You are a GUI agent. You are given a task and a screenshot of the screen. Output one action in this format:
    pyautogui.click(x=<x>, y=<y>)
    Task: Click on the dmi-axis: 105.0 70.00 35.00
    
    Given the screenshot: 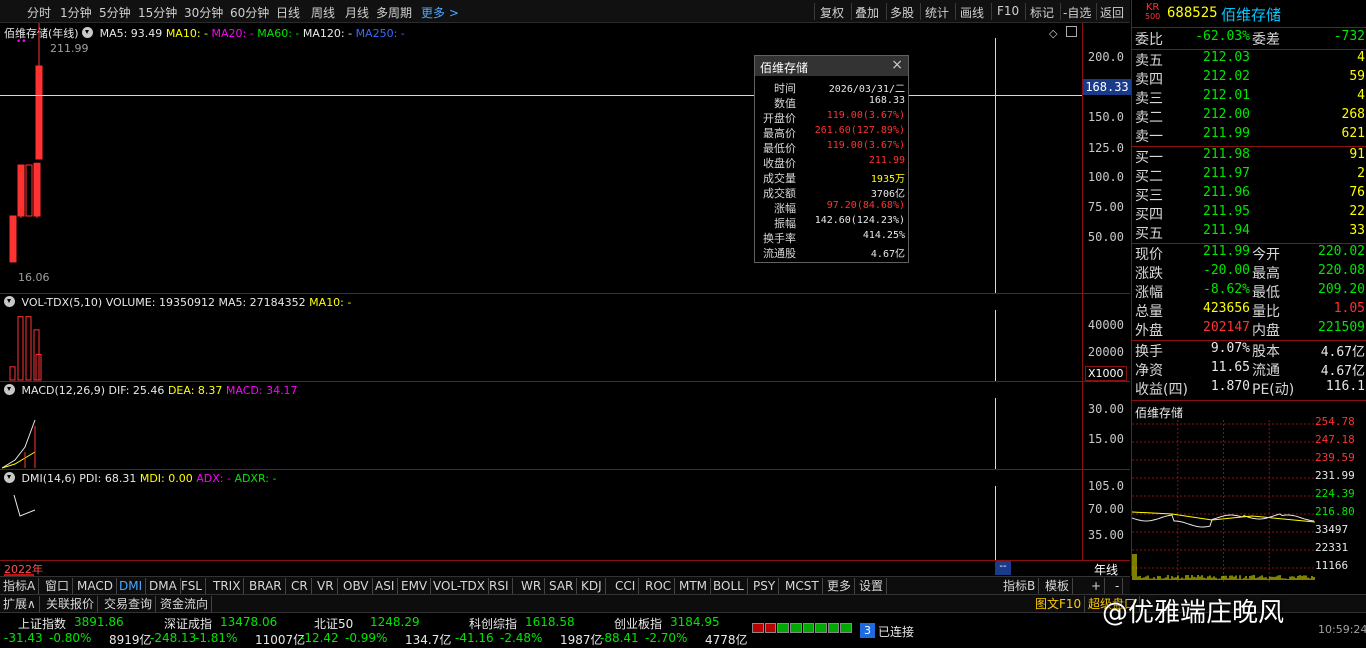 What is the action you would take?
    pyautogui.click(x=1106, y=515)
    